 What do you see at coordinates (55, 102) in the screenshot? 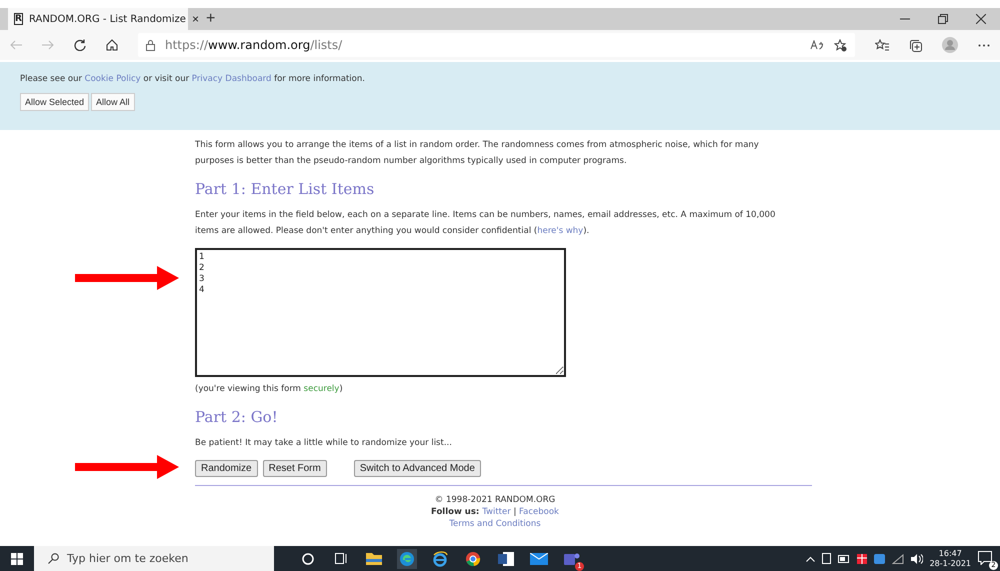
I see `cookie-button: Allow Selected` at bounding box center [55, 102].